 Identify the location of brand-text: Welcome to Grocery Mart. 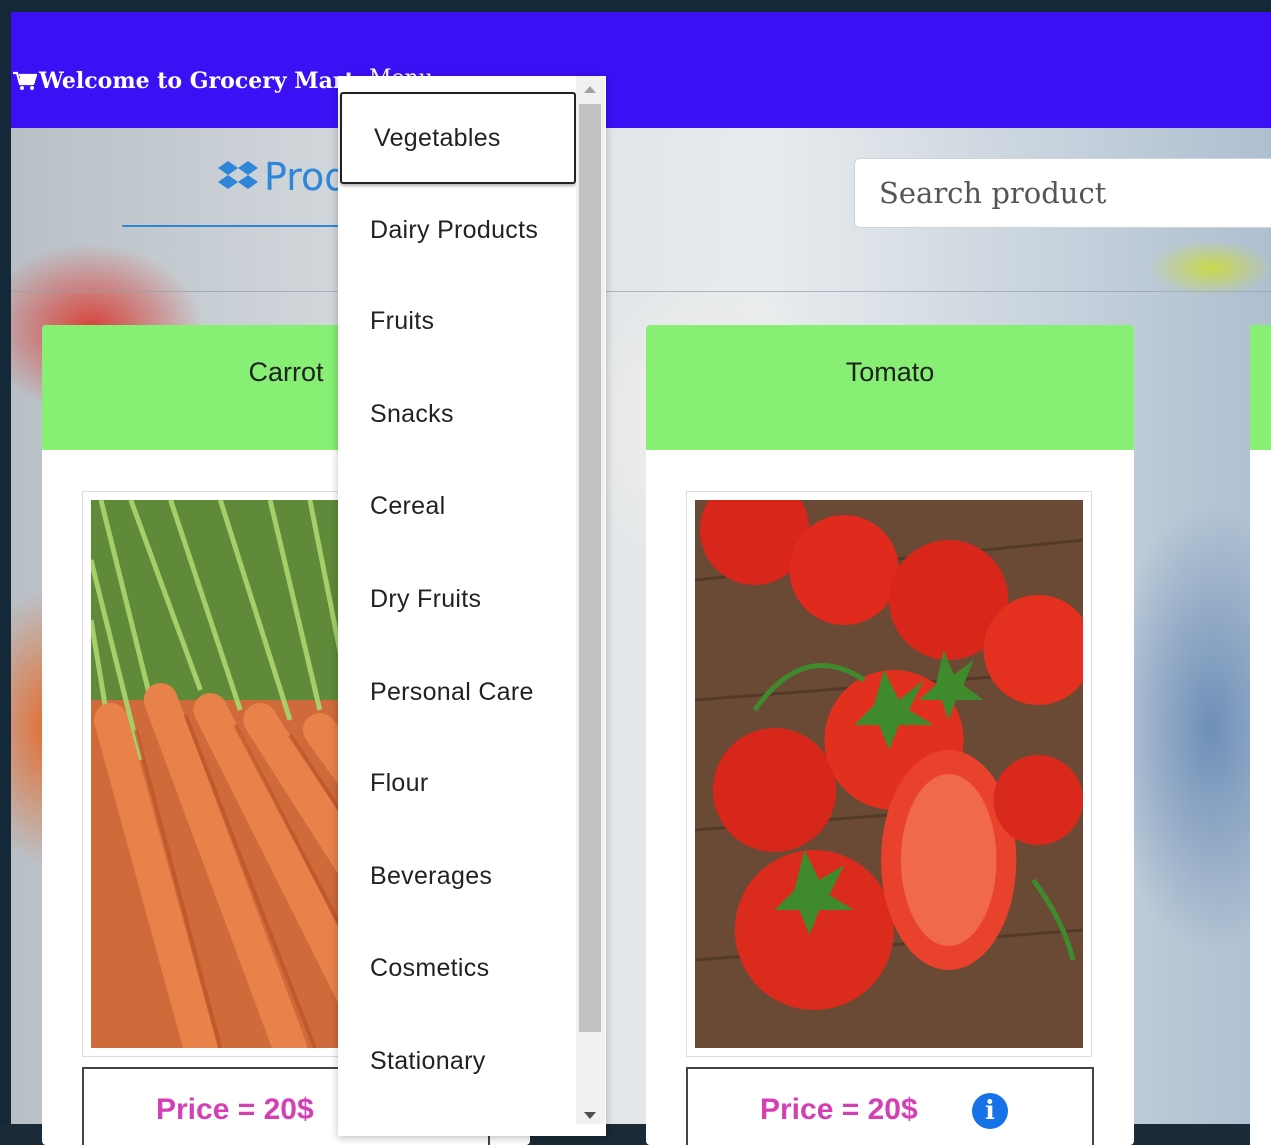
(197, 81).